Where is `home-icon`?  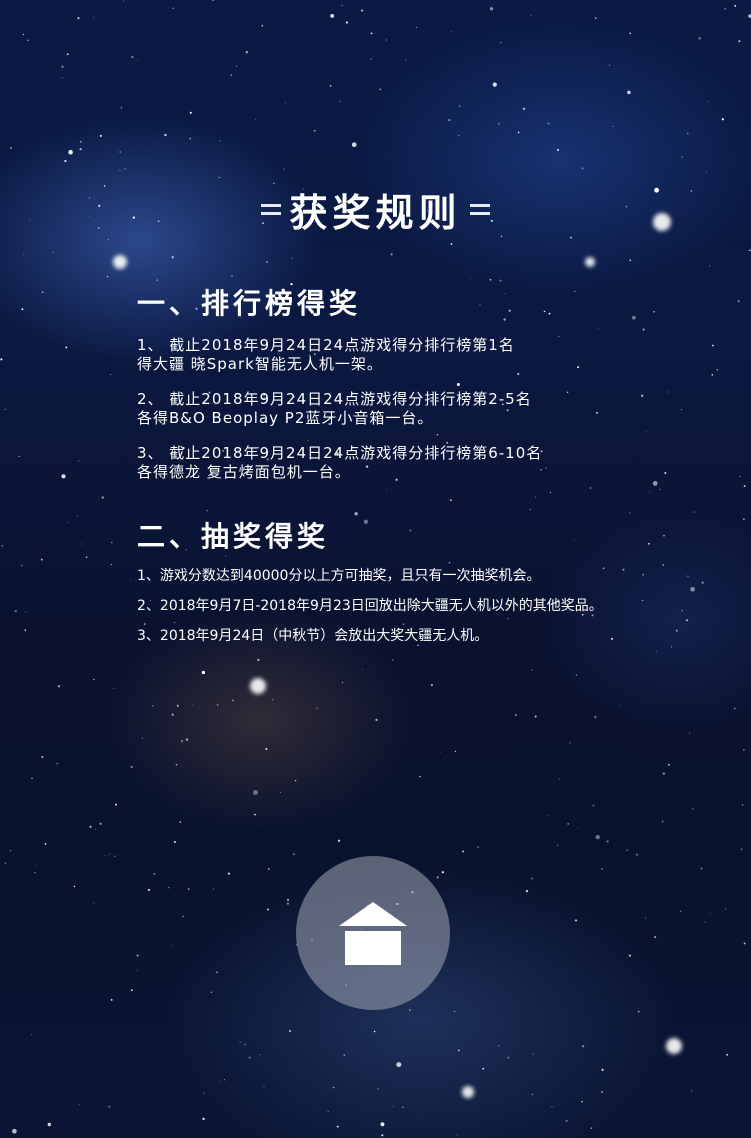
home-icon is located at coordinates (373, 933).